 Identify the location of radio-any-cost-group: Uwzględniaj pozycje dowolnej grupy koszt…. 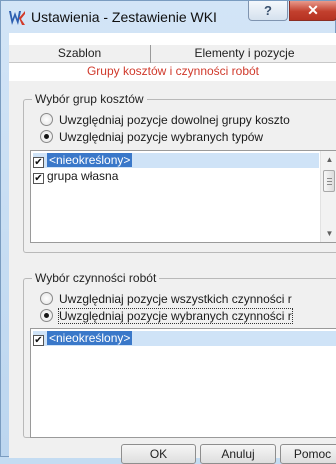
(165, 121).